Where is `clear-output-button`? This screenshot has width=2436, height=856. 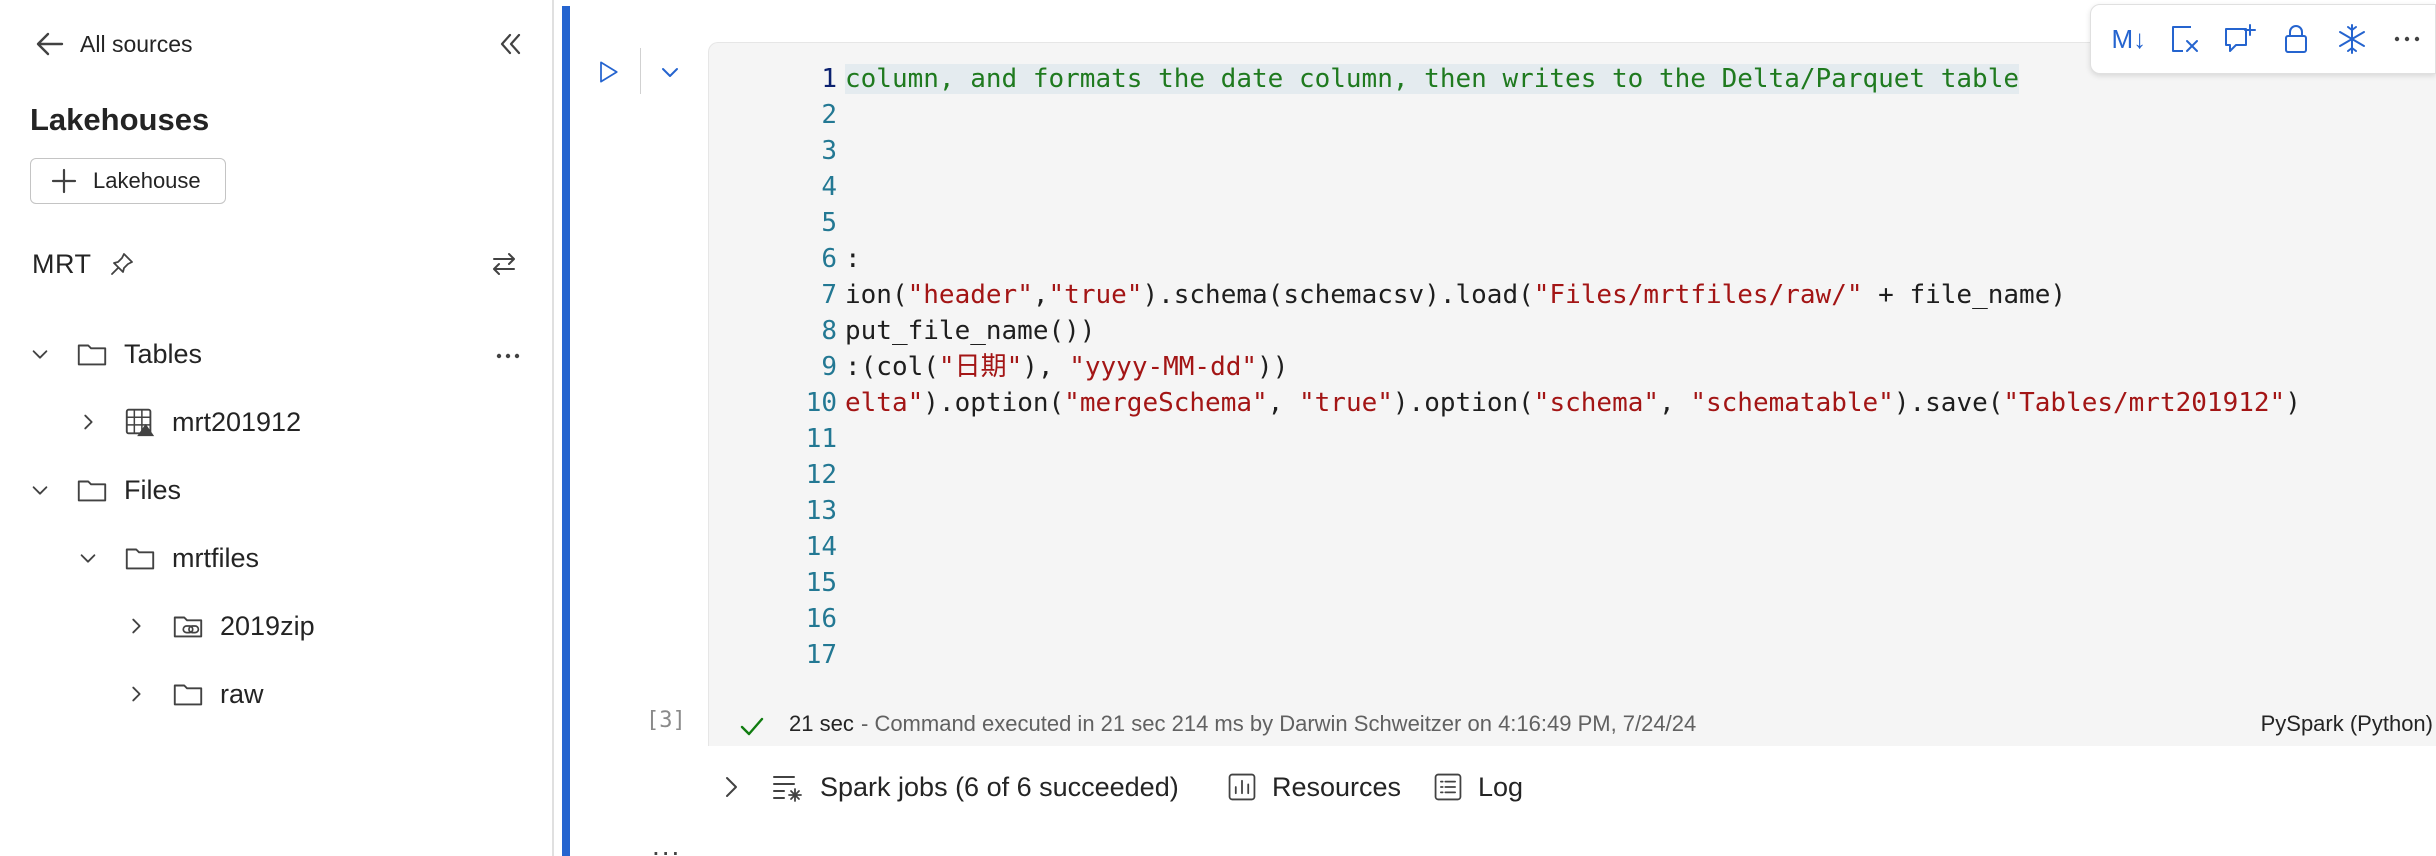 clear-output-button is located at coordinates (2185, 39).